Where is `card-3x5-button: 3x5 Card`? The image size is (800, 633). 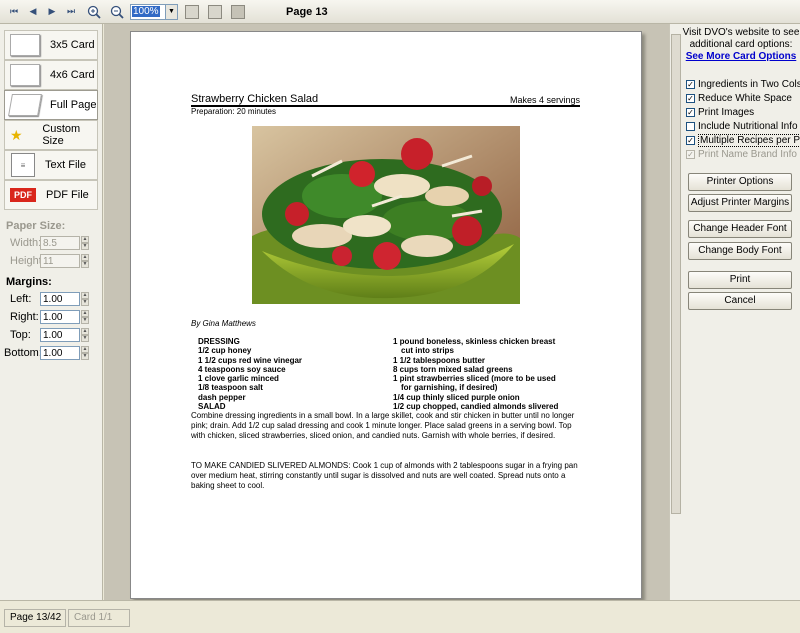 card-3x5-button: 3x5 Card is located at coordinates (51, 45).